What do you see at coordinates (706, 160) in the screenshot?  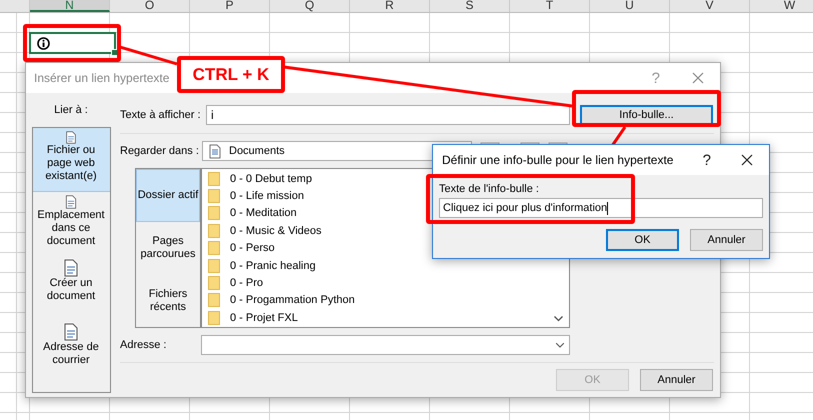 I see `help-button: ?` at bounding box center [706, 160].